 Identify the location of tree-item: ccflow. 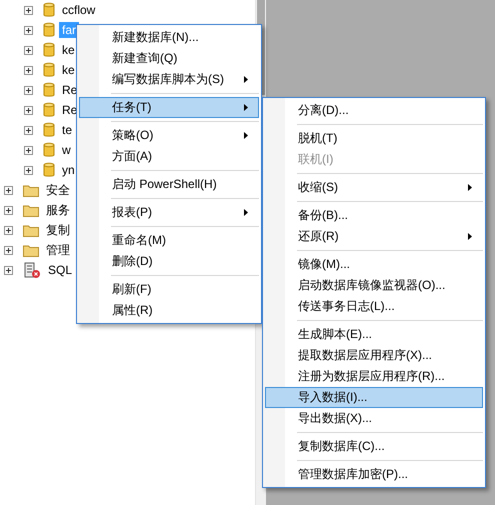
(78, 10).